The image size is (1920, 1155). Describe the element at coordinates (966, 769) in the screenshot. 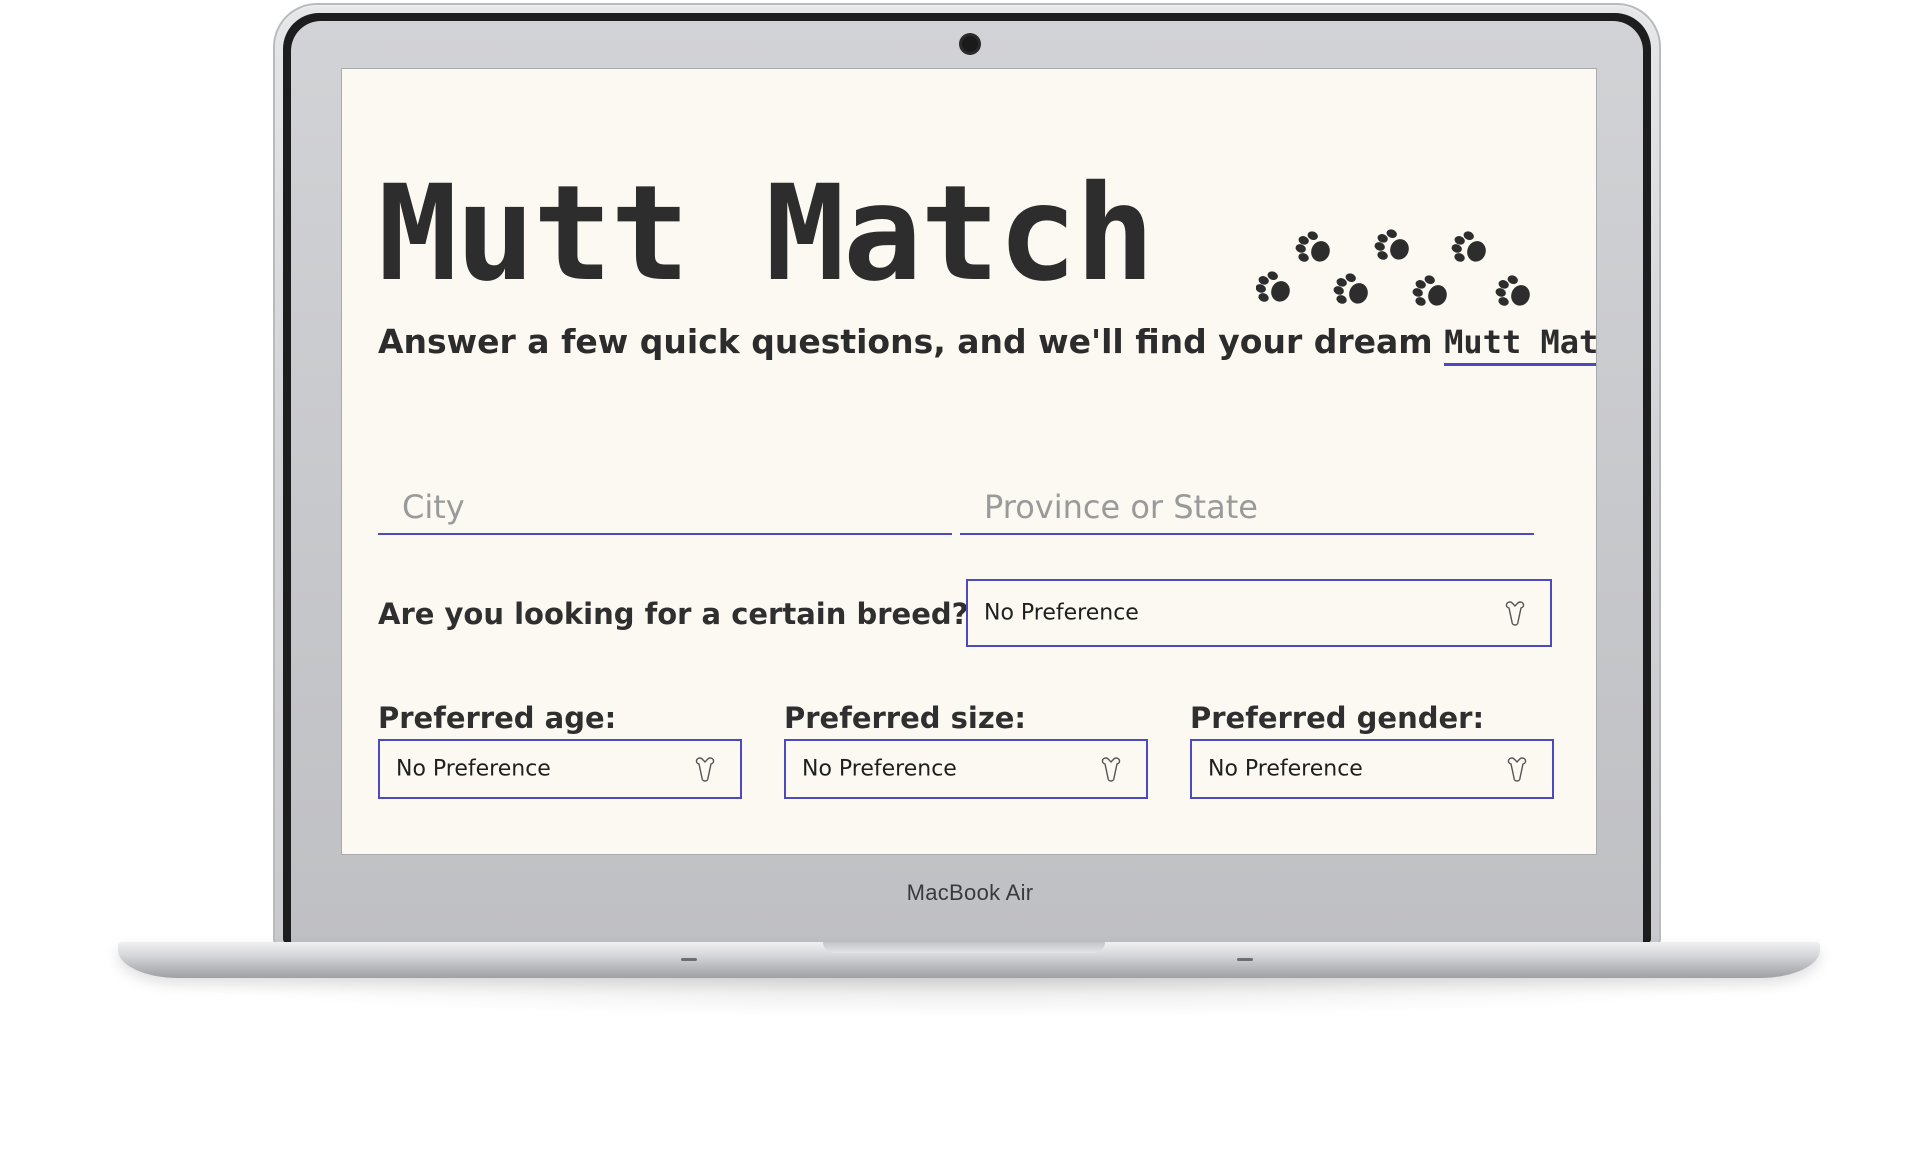

I see `size-select: No Preference` at that location.